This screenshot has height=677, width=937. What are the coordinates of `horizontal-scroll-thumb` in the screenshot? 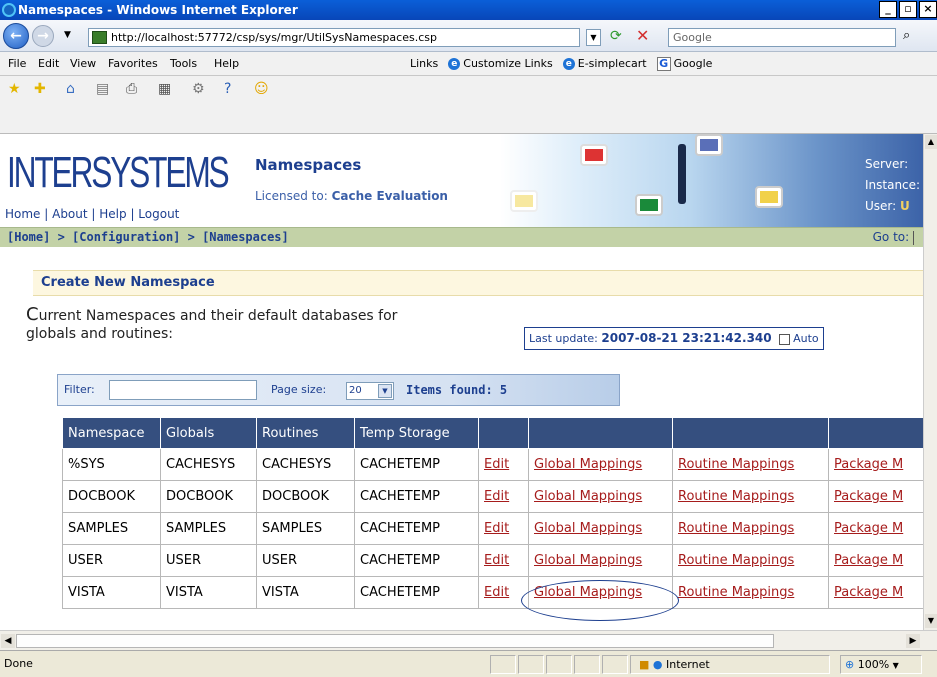 It's located at (395, 641).